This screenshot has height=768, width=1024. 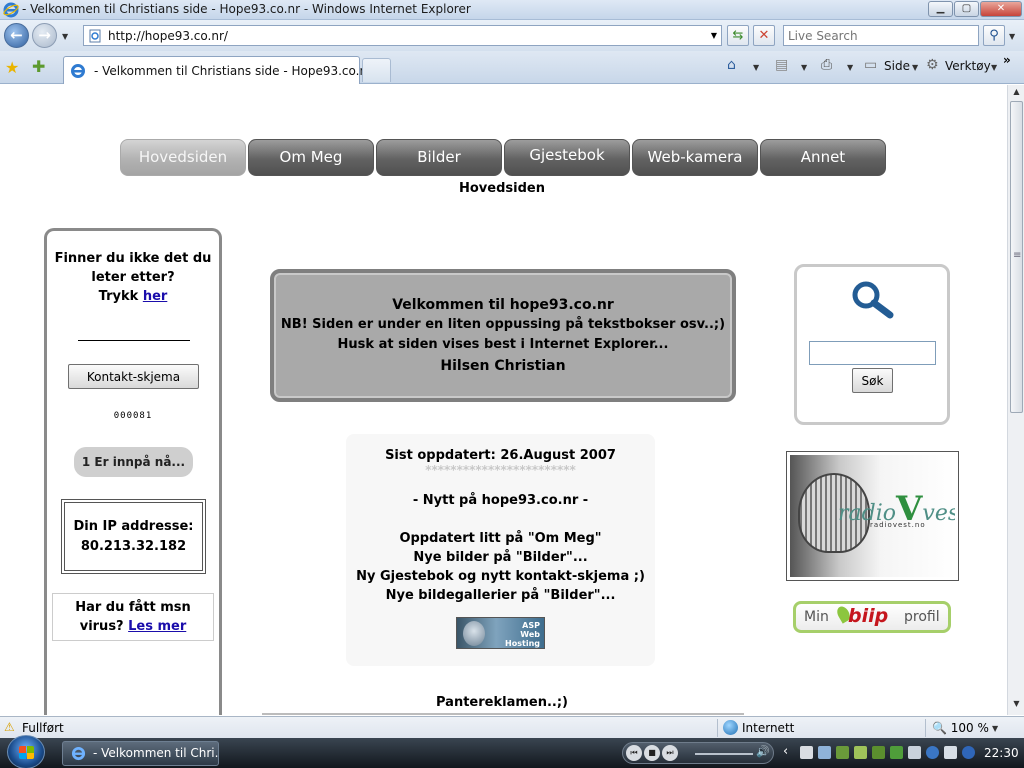 What do you see at coordinates (376, 70) in the screenshot?
I see `new-tab-button` at bounding box center [376, 70].